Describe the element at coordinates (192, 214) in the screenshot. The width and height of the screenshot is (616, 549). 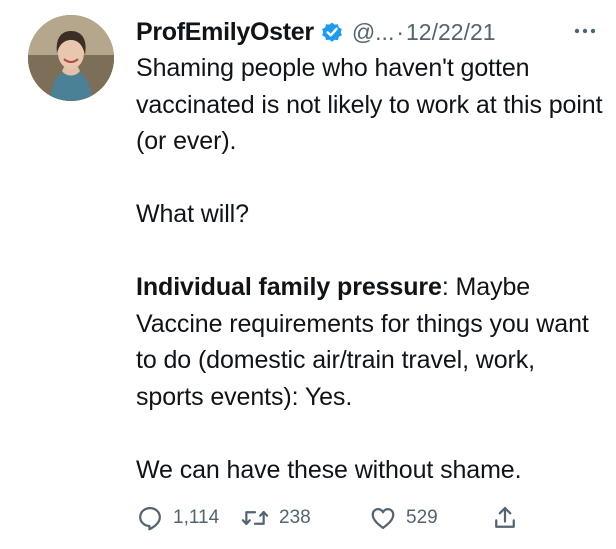
I see `tweet-paragraph-2: What will?` at that location.